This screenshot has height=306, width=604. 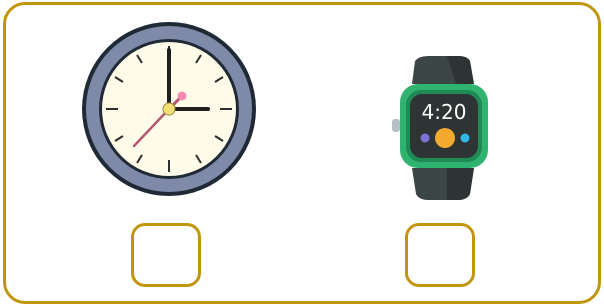 I want to click on analog-clock-checkbox, so click(x=166, y=255).